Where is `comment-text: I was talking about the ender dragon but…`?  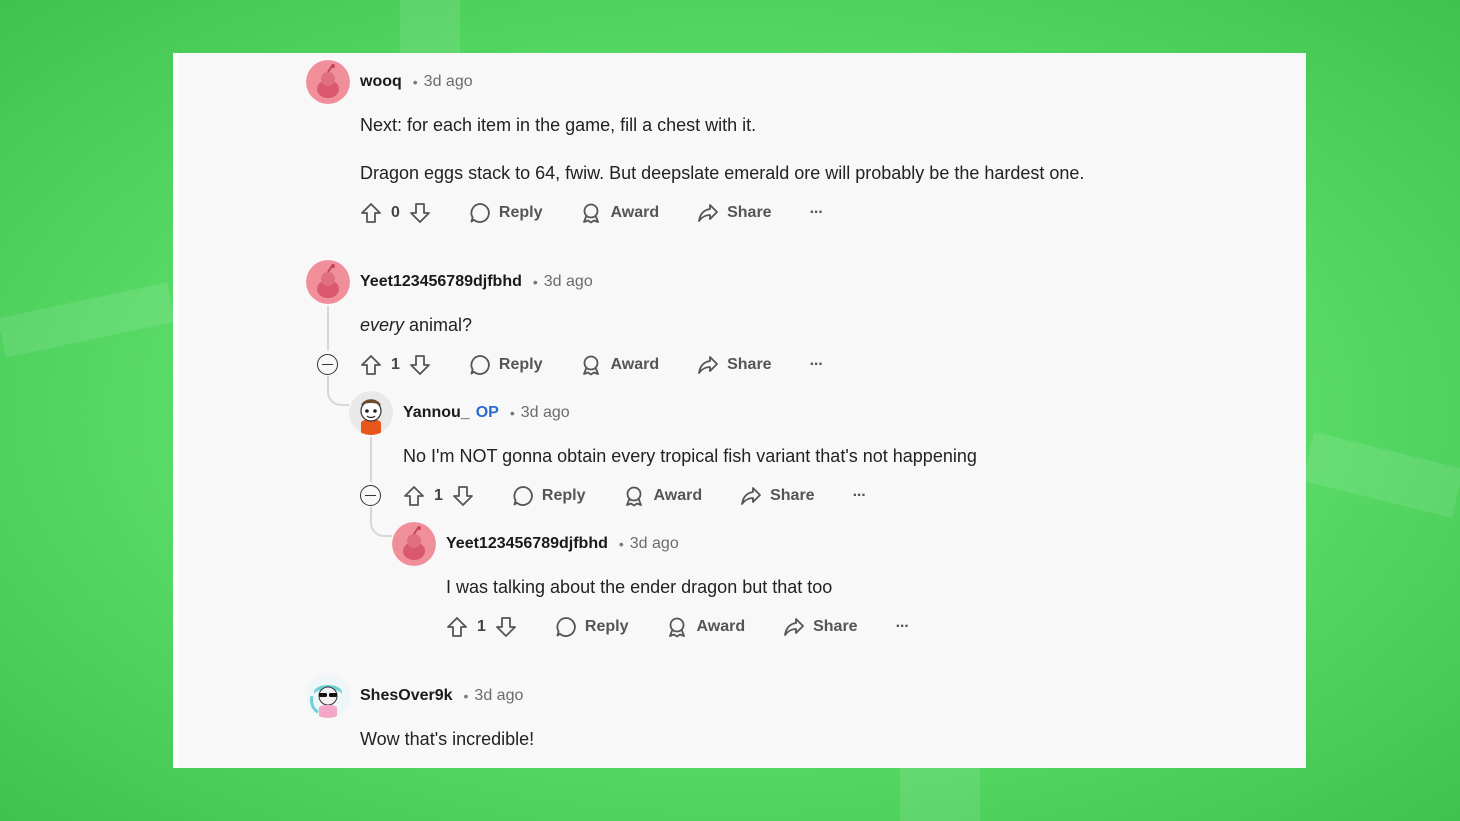
comment-text: I was talking about the ender dragon but… is located at coordinates (639, 587).